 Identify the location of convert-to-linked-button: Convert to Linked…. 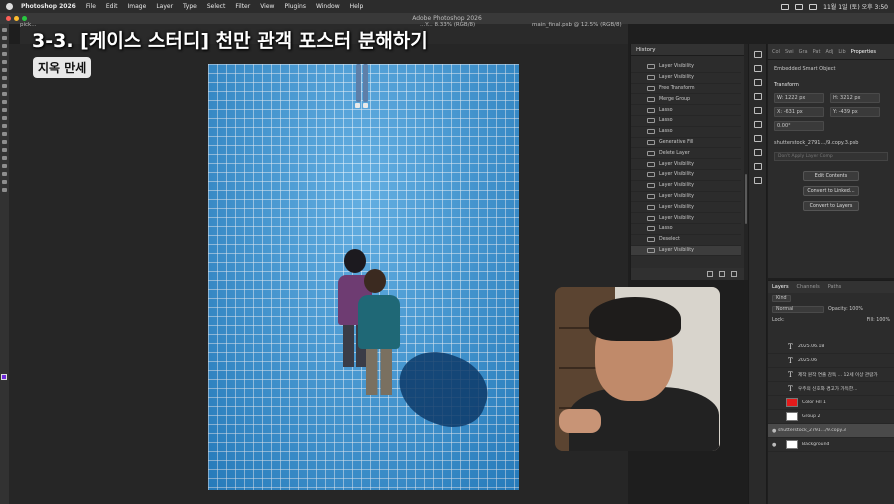
(831, 191).